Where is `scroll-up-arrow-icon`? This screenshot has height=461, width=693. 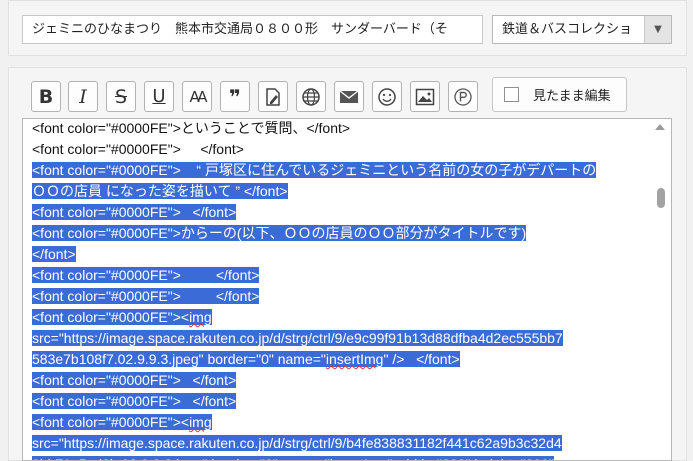 scroll-up-arrow-icon is located at coordinates (660, 127).